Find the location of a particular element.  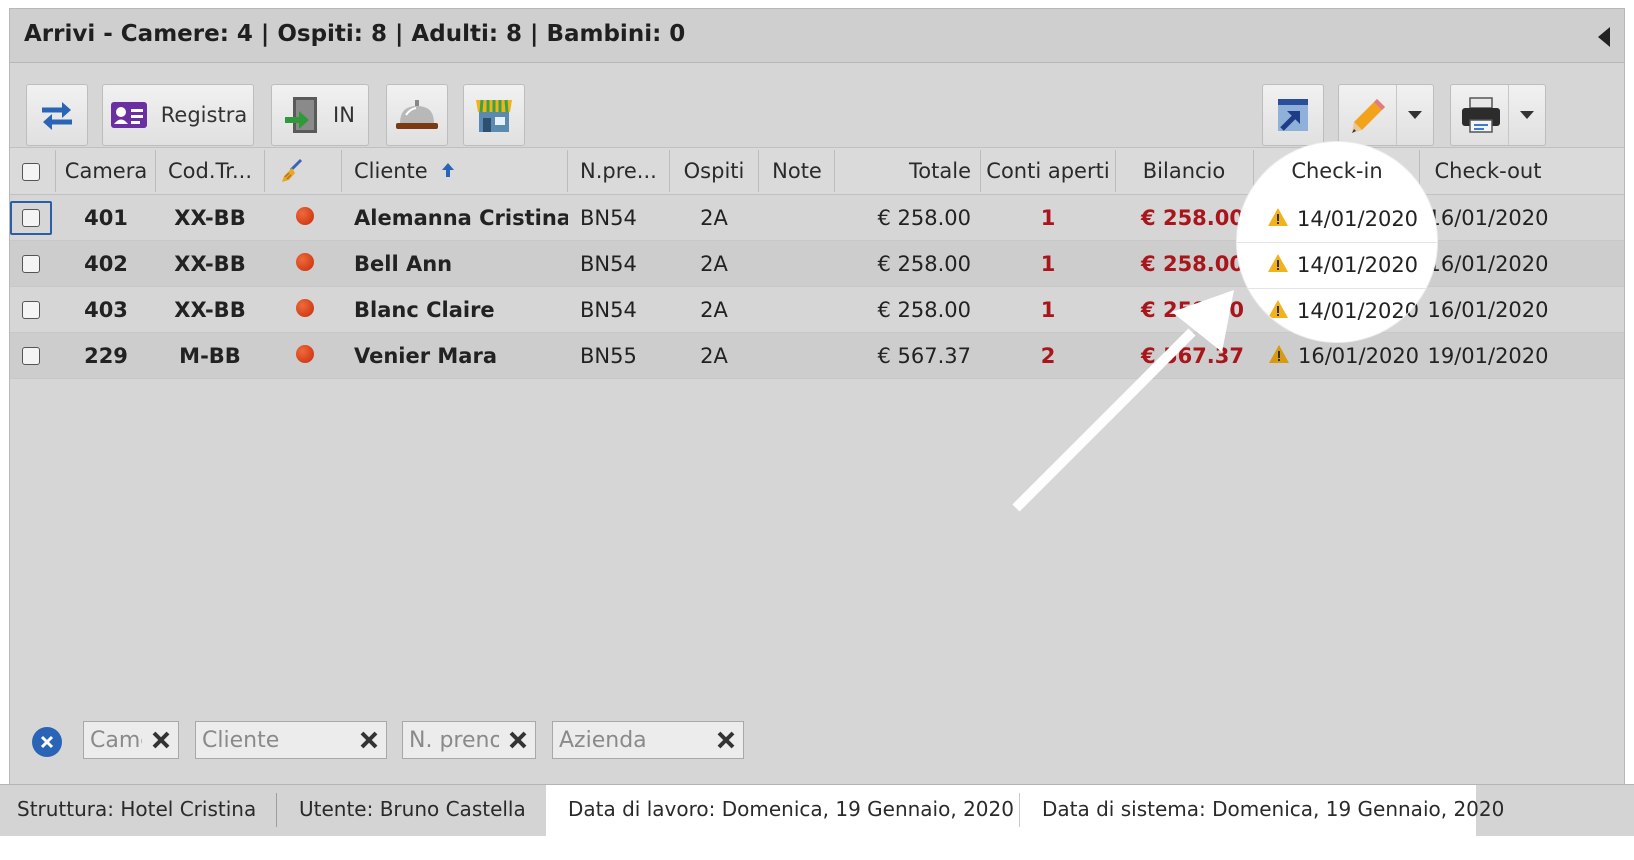

cell-cod-tr: M-BB is located at coordinates (210, 356).